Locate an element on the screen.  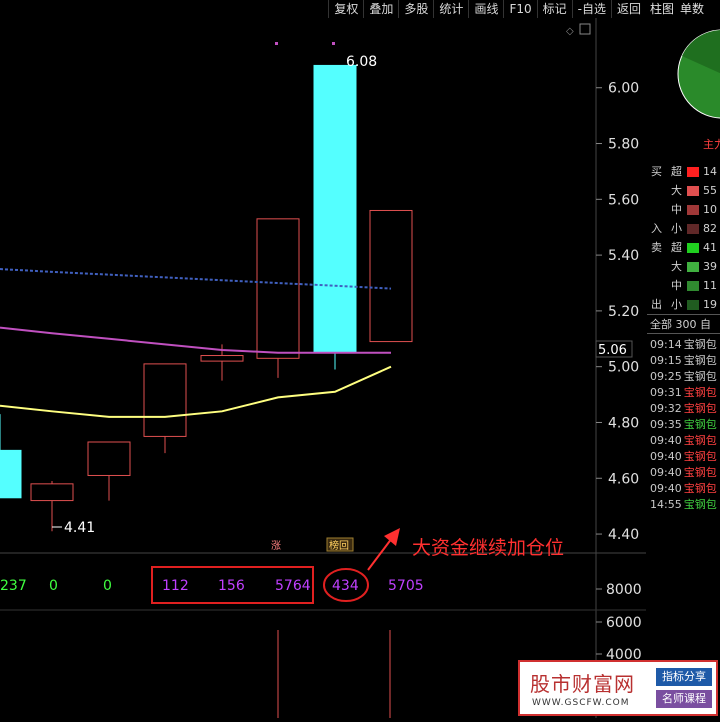
indicator-value: 237 is located at coordinates (13, 586).